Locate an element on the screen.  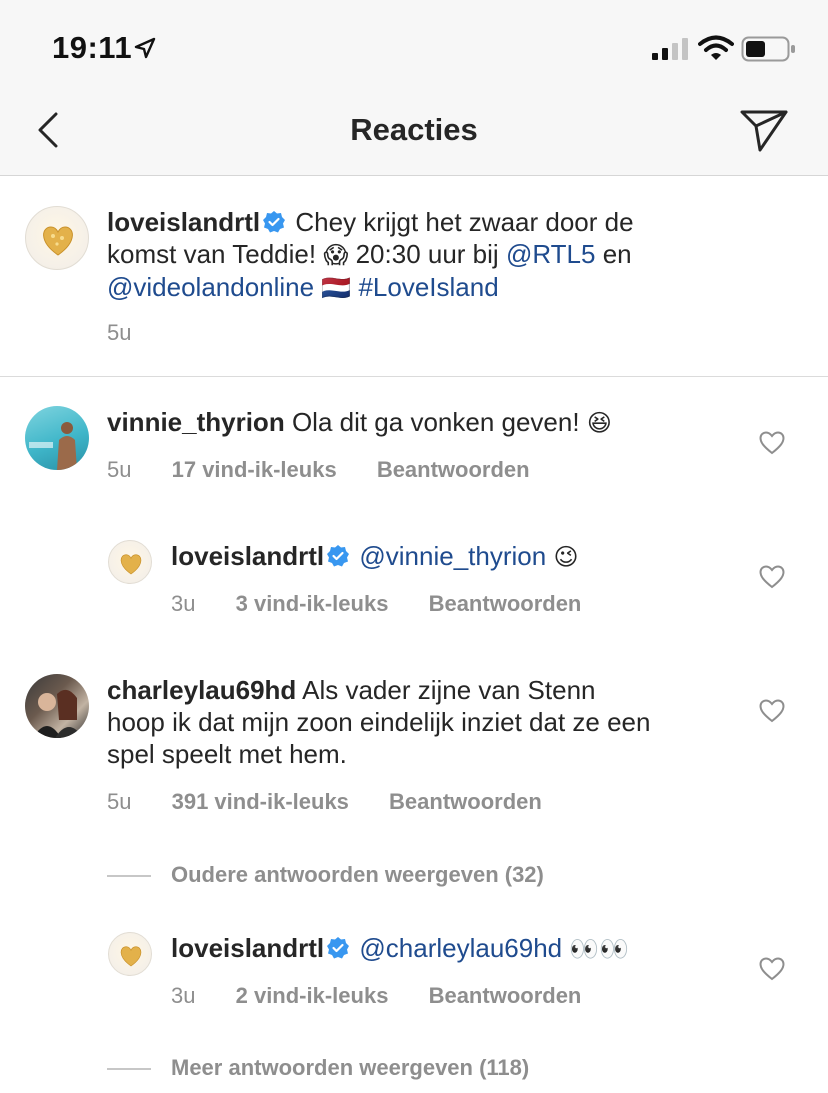
eyes-emoji: 👀👀 is located at coordinates (599, 949).